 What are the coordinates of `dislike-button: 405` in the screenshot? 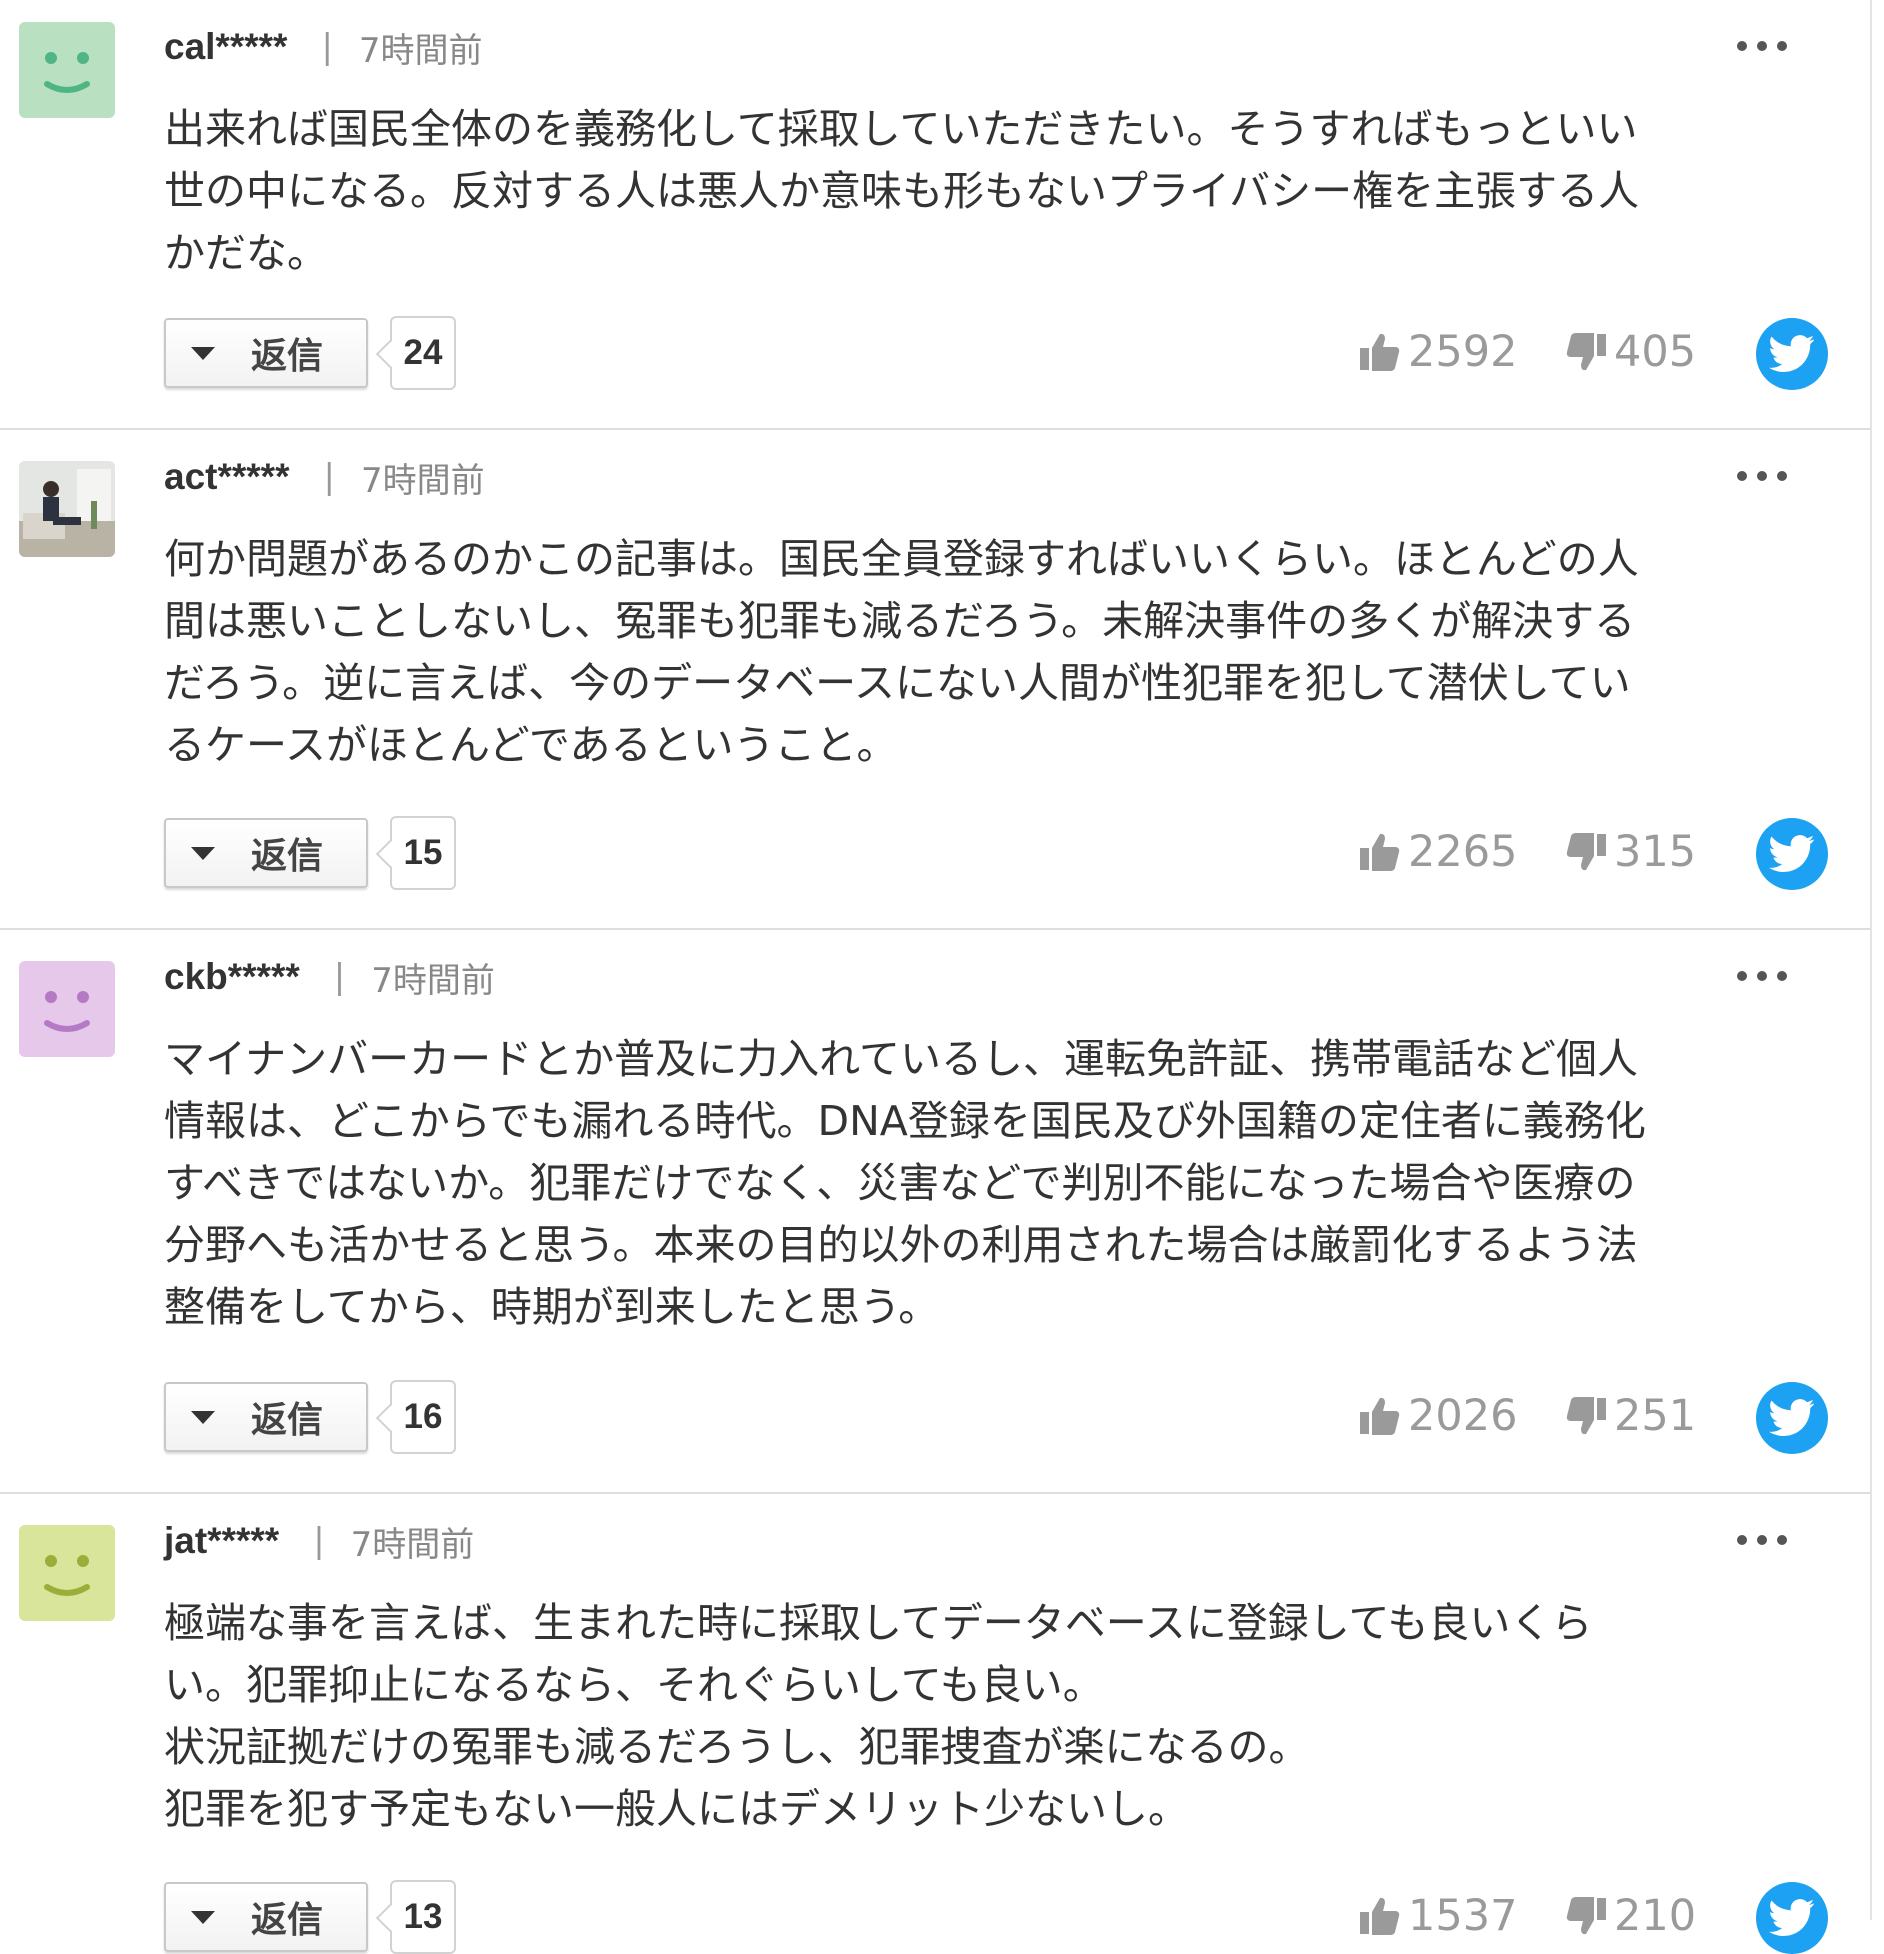 It's located at (1630, 352).